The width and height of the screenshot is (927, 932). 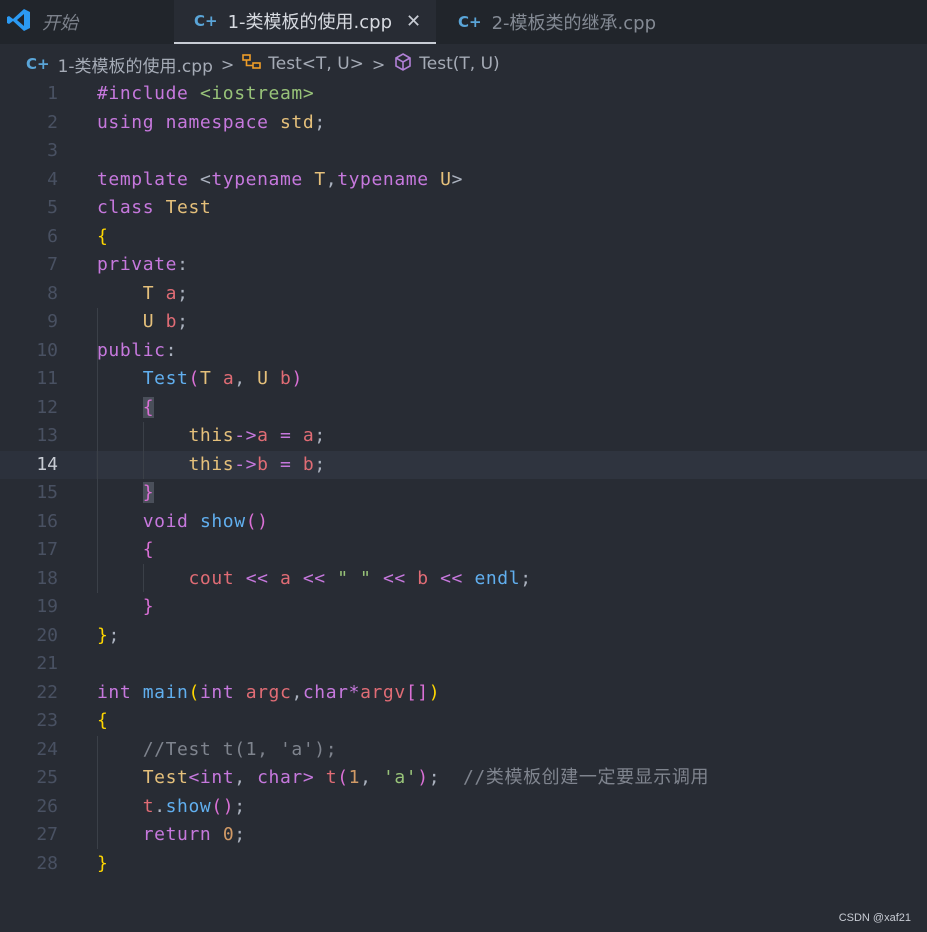 I want to click on code-line: 3, so click(x=463, y=151).